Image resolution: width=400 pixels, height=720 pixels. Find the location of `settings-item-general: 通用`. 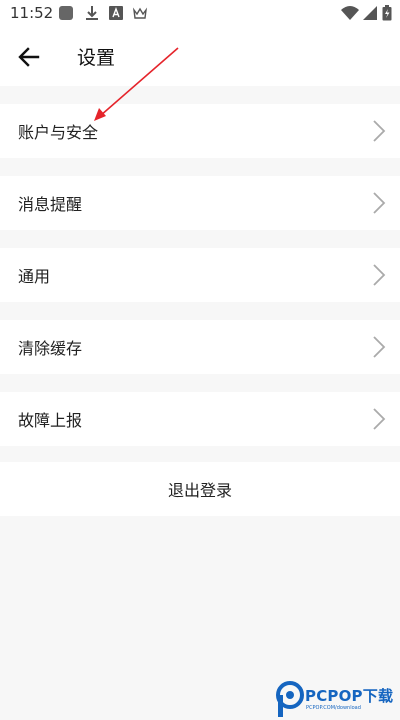

settings-item-general: 通用 is located at coordinates (200, 275).